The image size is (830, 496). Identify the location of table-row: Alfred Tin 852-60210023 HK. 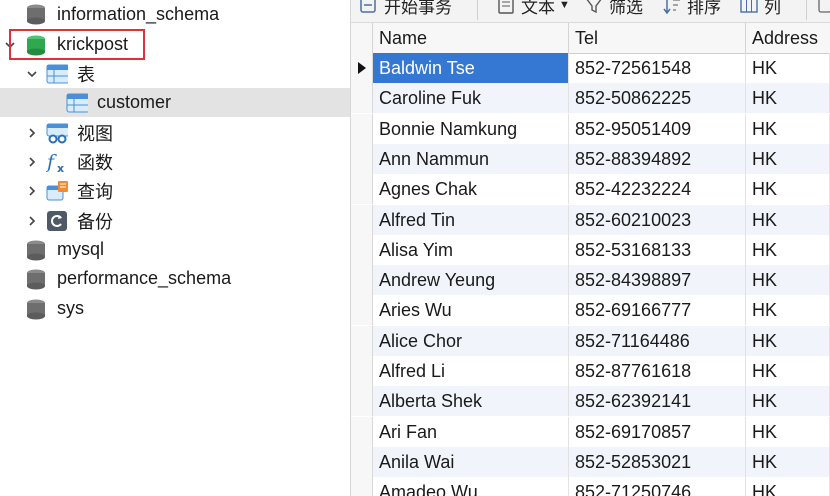
(590, 219).